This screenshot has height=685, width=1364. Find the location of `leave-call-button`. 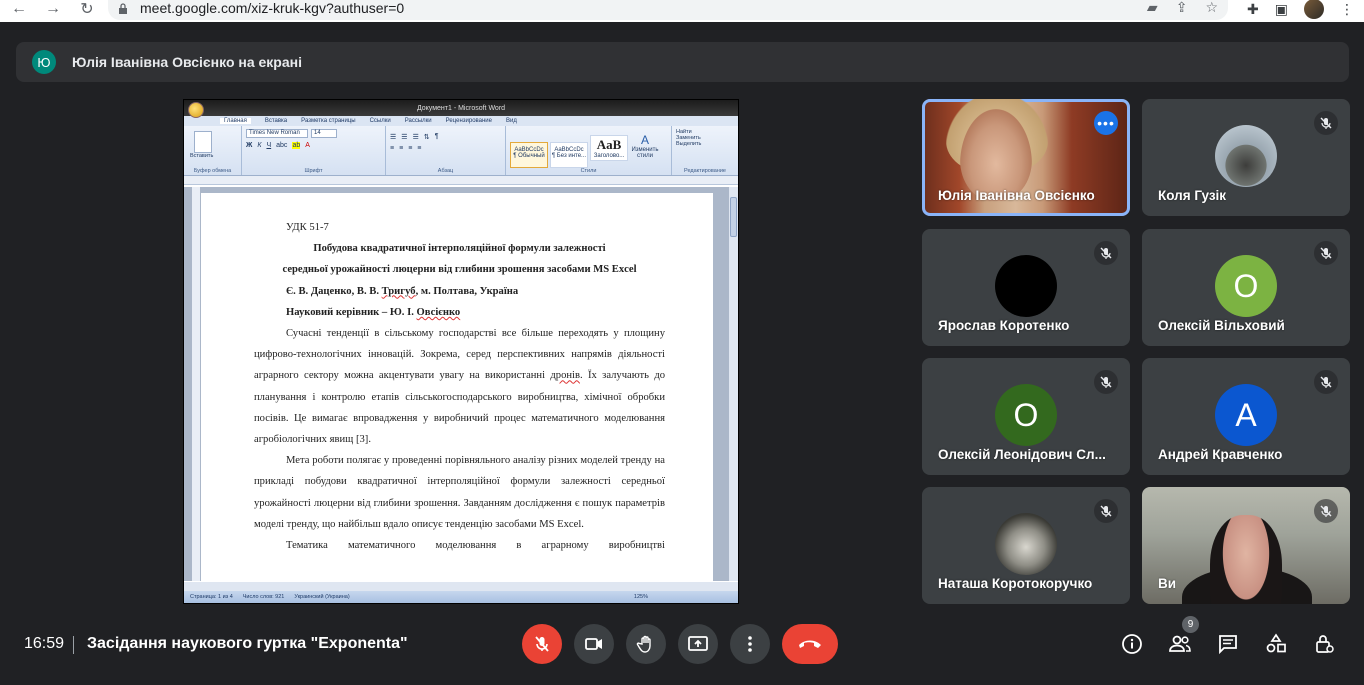

leave-call-button is located at coordinates (810, 644).